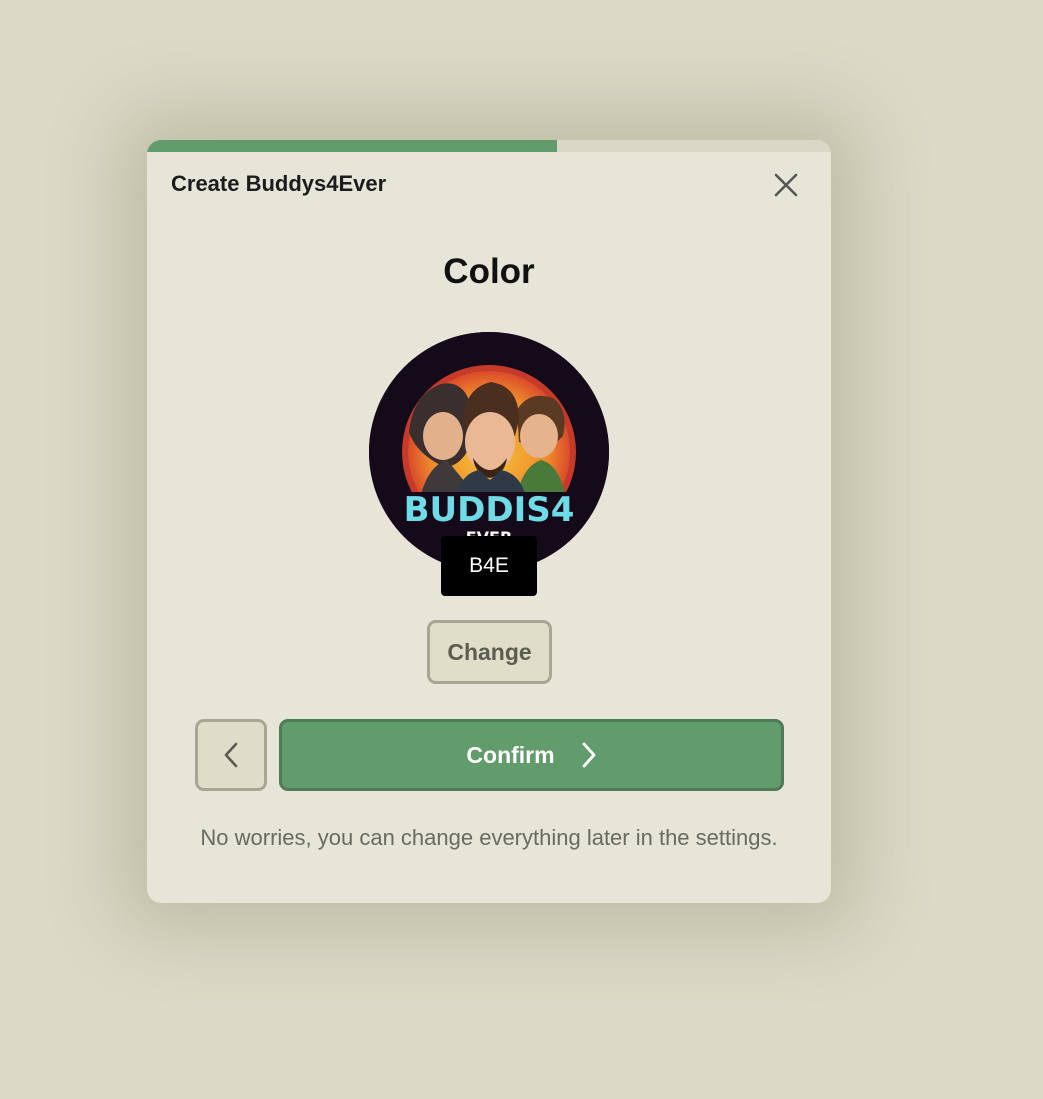  I want to click on confirm-button: Confirm, so click(531, 755).